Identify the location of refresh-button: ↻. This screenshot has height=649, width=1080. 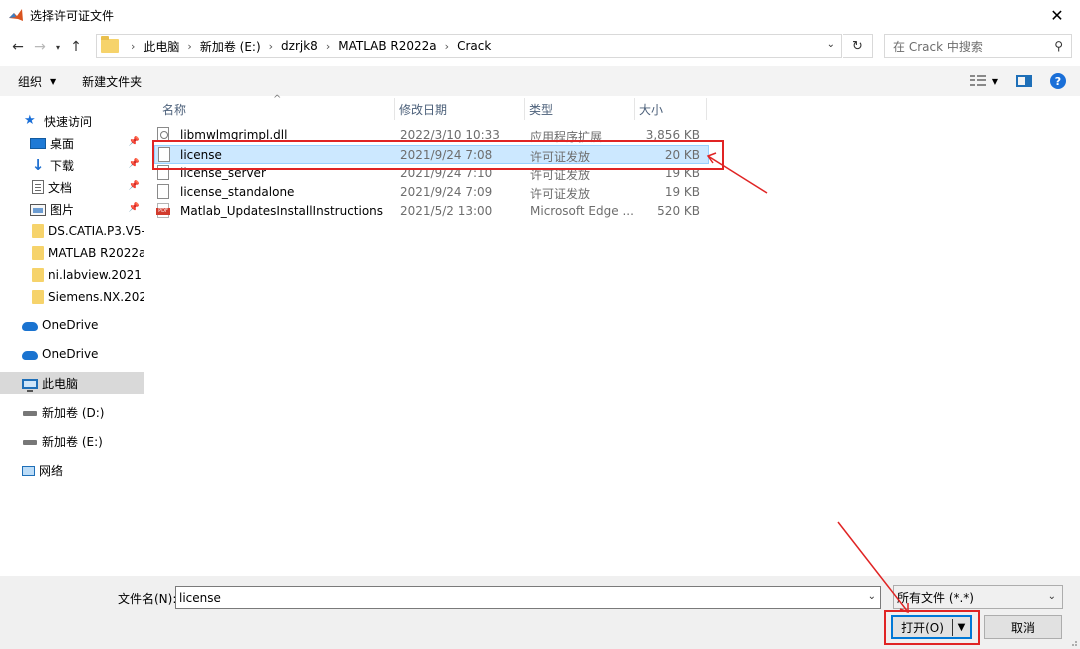
(858, 46).